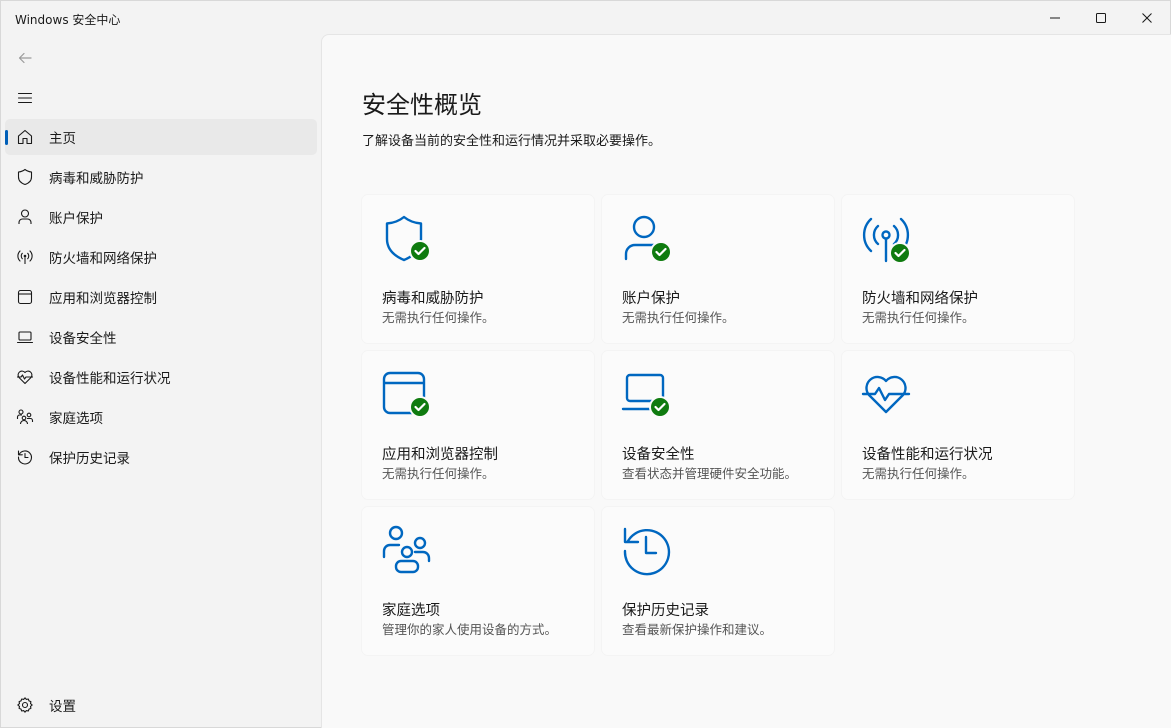 This screenshot has width=1171, height=728. Describe the element at coordinates (658, 455) in the screenshot. I see `card-title: 设备安全性` at that location.